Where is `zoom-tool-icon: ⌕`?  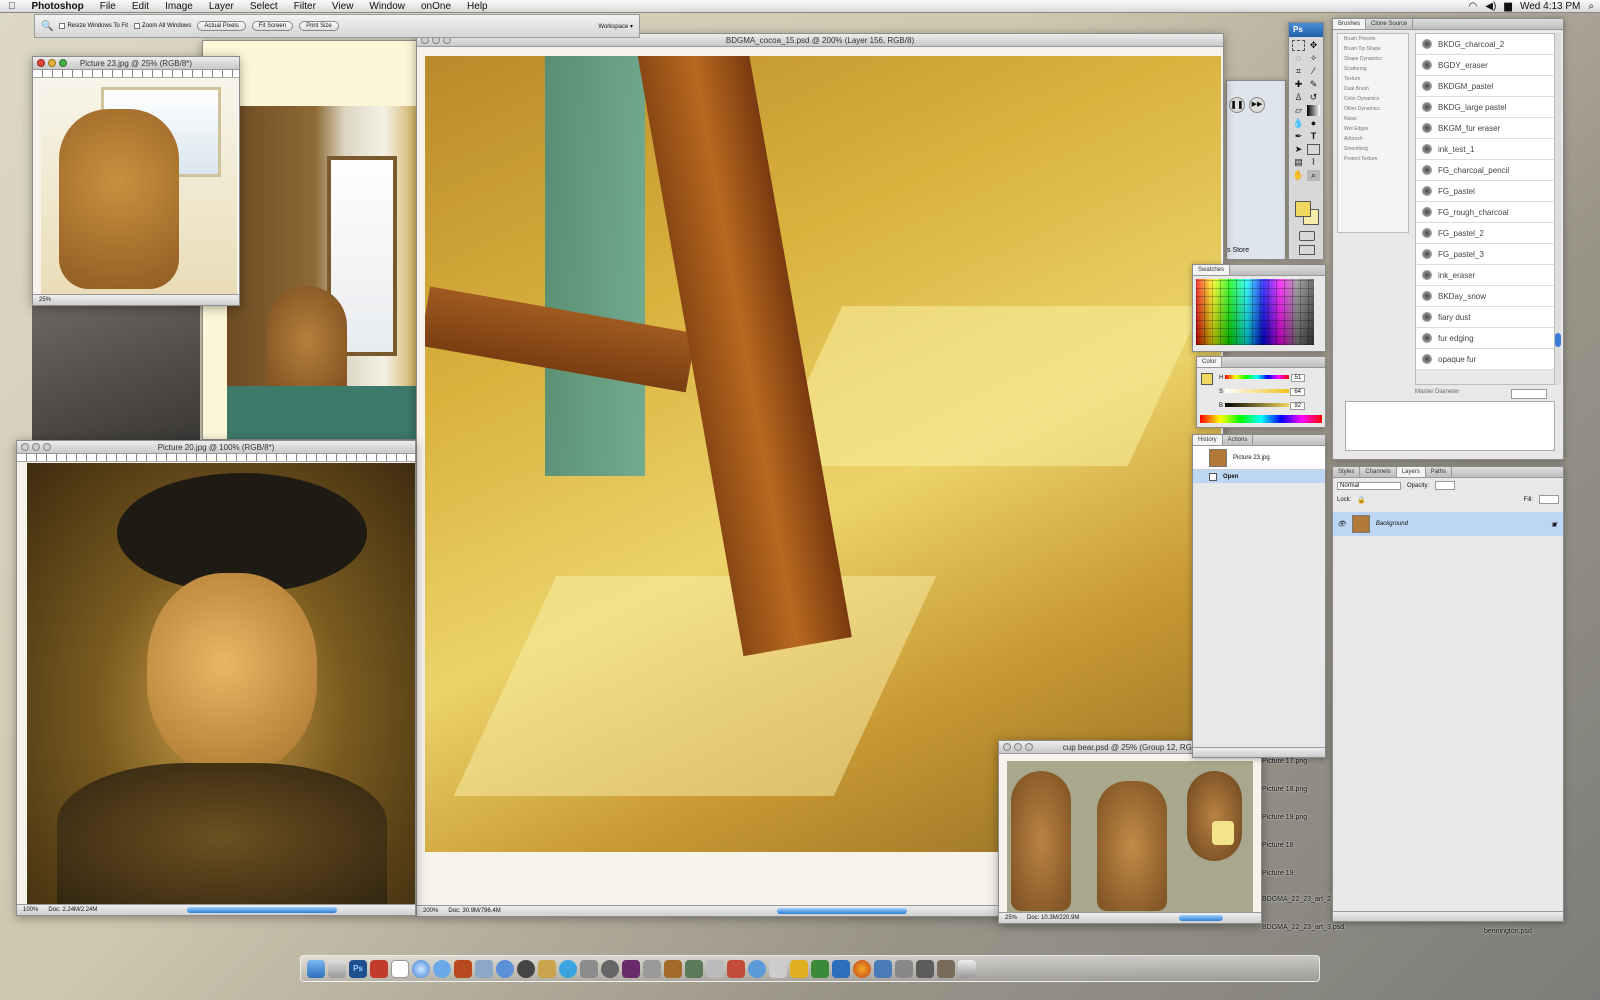 zoom-tool-icon: ⌕ is located at coordinates (1313, 175).